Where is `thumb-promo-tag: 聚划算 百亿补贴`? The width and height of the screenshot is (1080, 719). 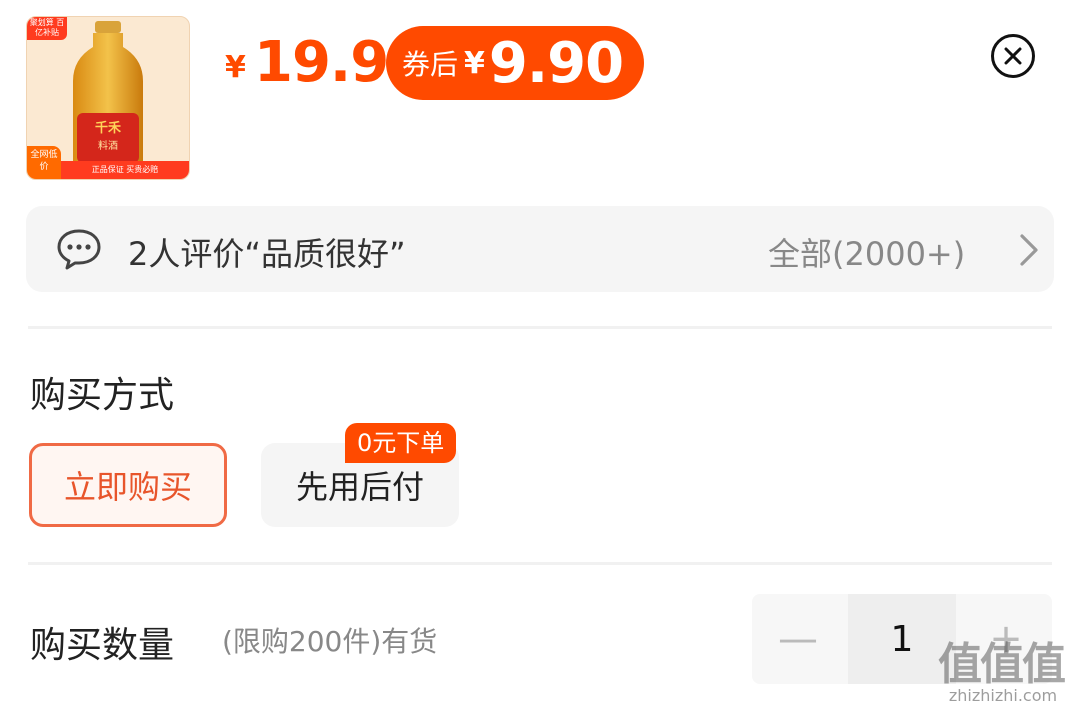
thumb-promo-tag: 聚划算 百亿补贴 is located at coordinates (47, 28).